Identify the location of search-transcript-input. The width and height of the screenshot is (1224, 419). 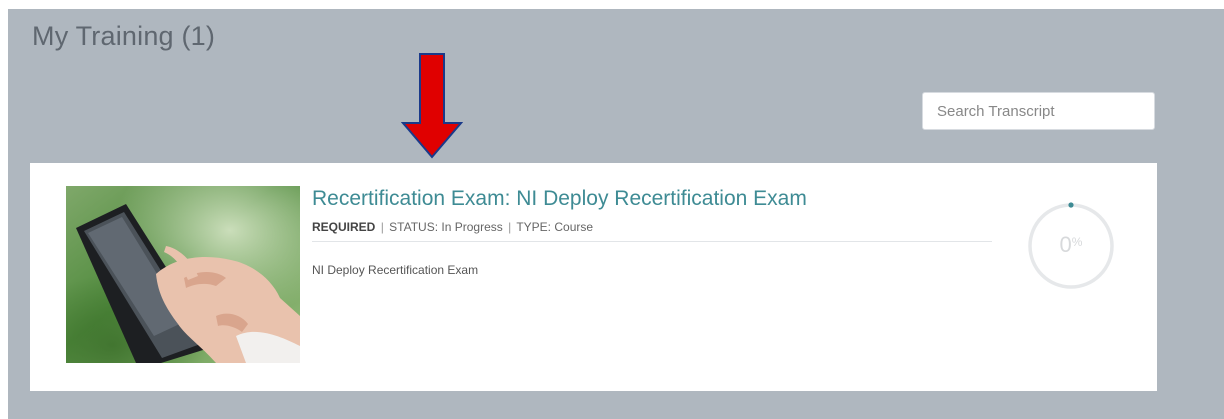
(1038, 111).